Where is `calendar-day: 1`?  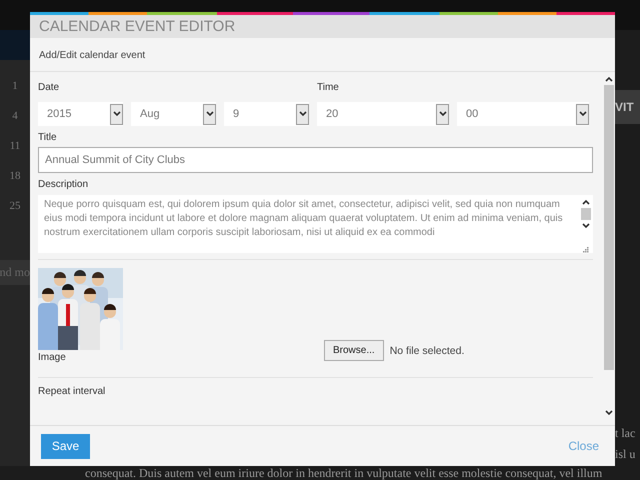
calendar-day: 1 is located at coordinates (15, 86).